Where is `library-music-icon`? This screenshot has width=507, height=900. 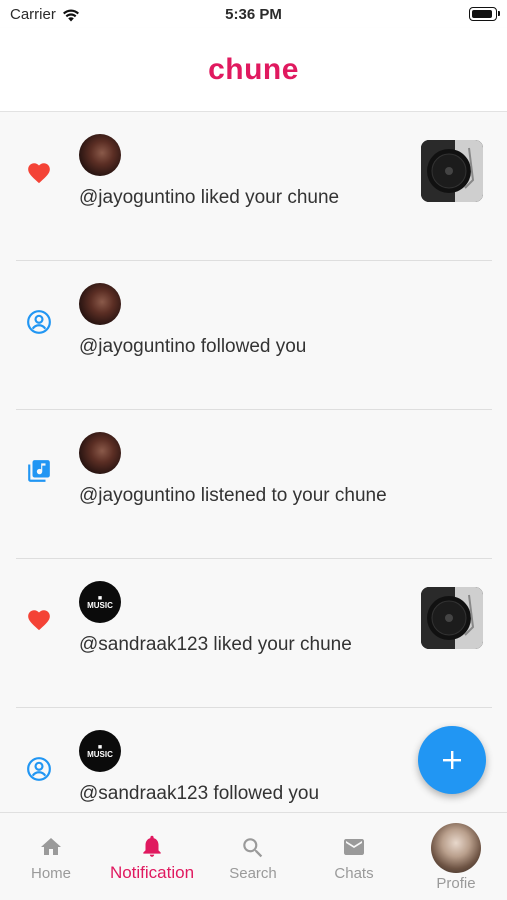
library-music-icon is located at coordinates (39, 471).